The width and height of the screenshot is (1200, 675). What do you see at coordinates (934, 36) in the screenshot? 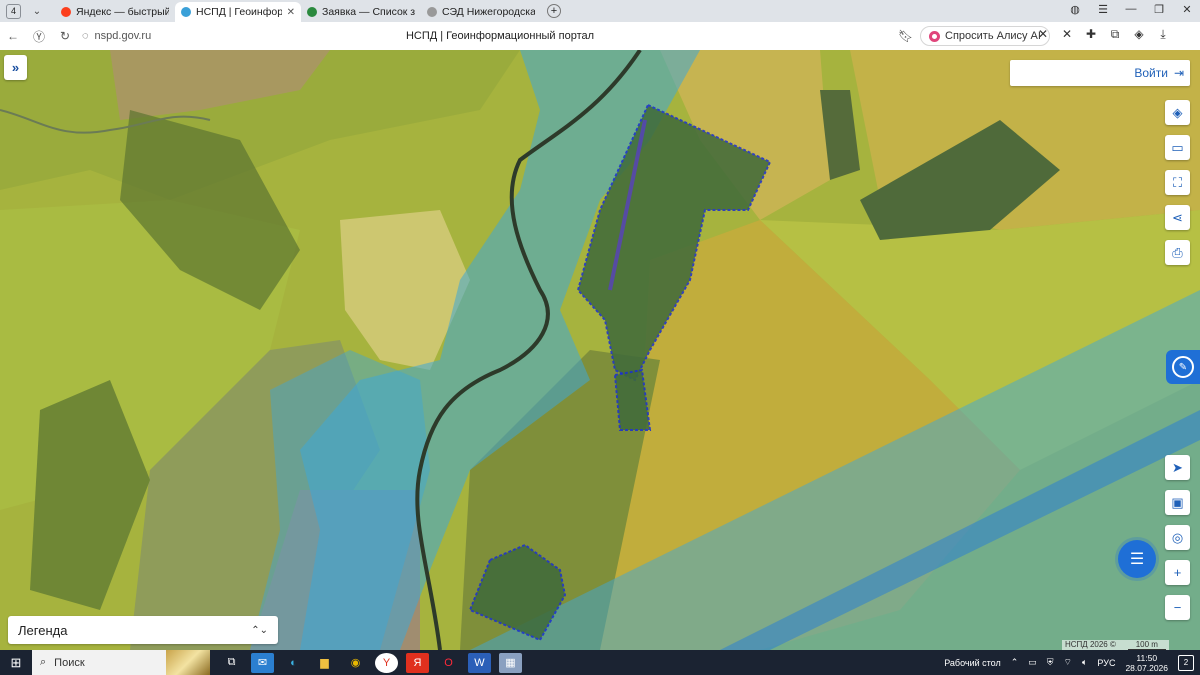
I see `alice-icon` at bounding box center [934, 36].